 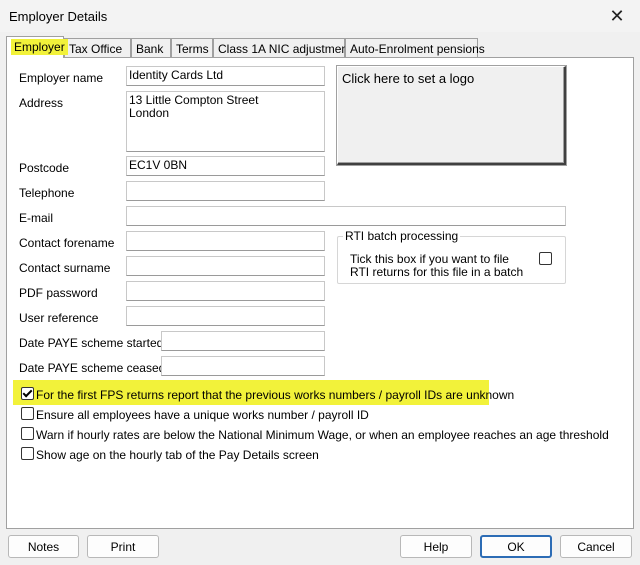 What do you see at coordinates (44, 168) in the screenshot?
I see `postcode-label: Postcode` at bounding box center [44, 168].